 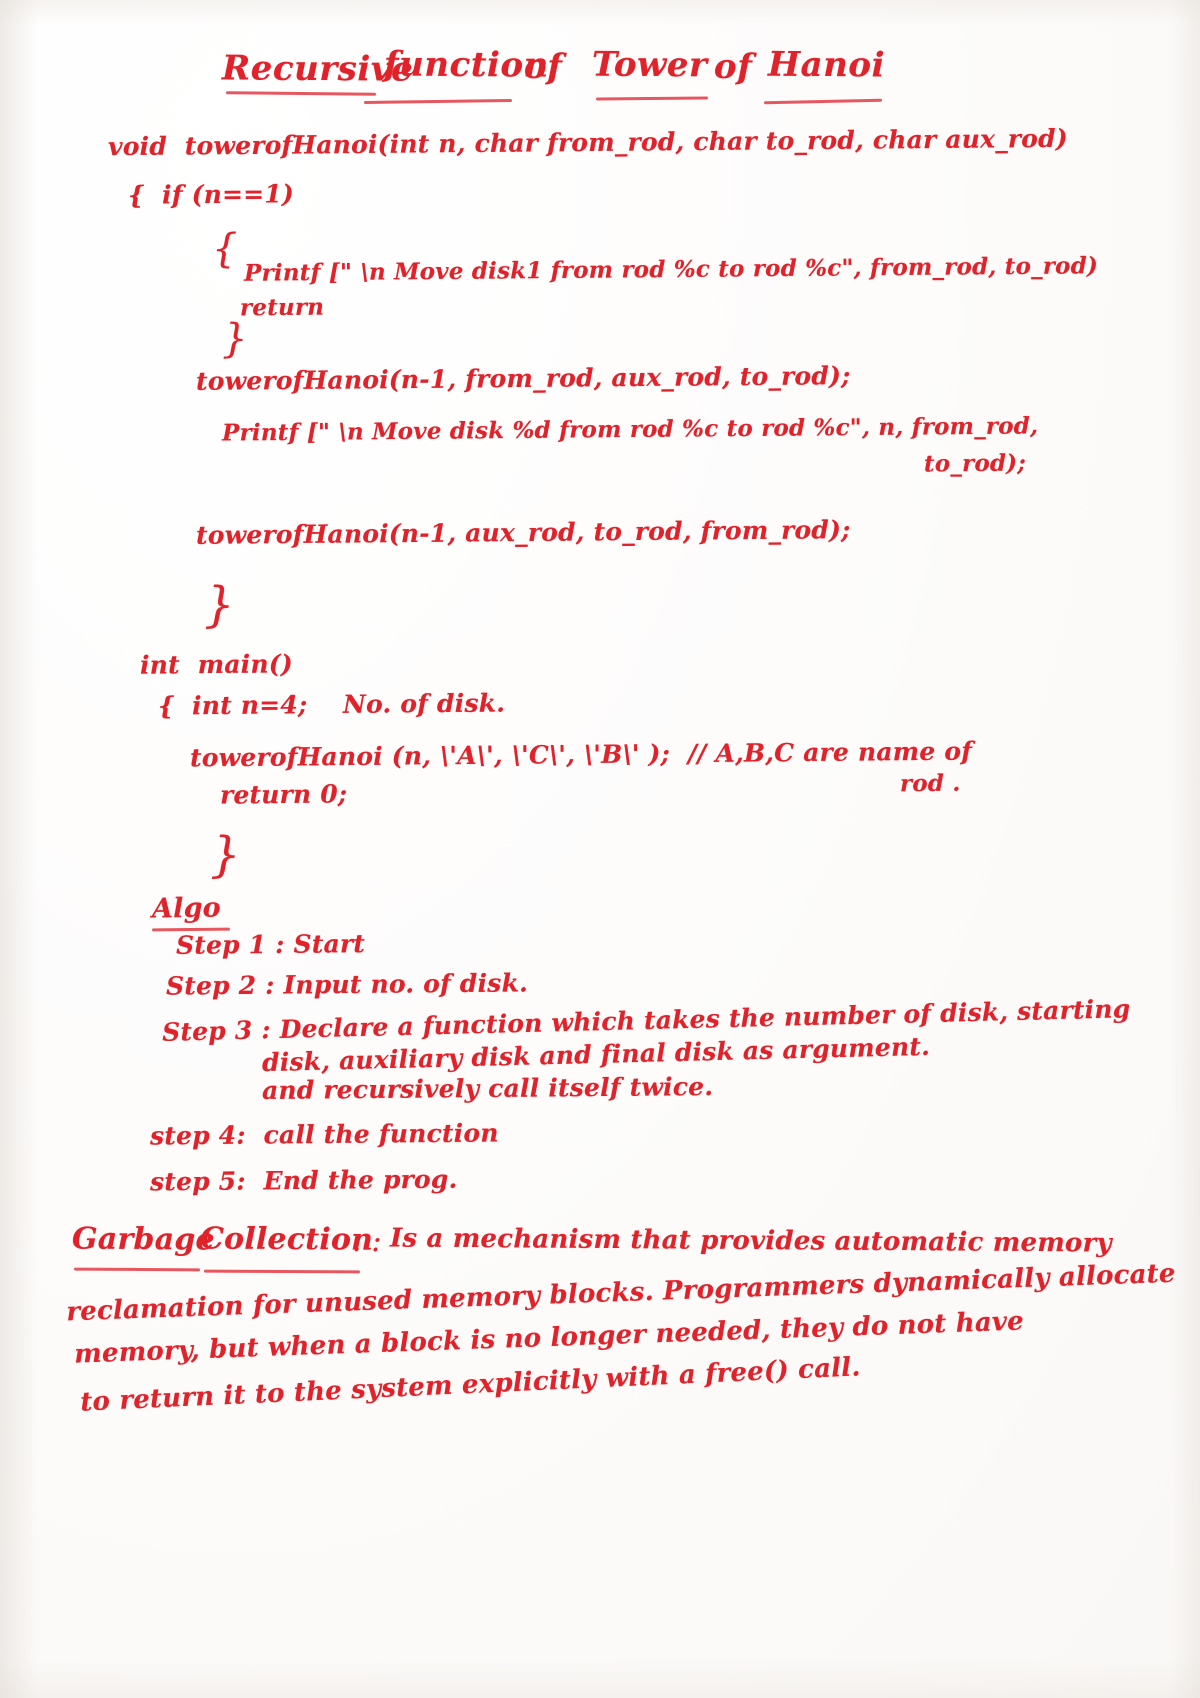 What do you see at coordinates (331, 704) in the screenshot?
I see `code-line-main-open-n4: { int n=4; No. of disk.` at bounding box center [331, 704].